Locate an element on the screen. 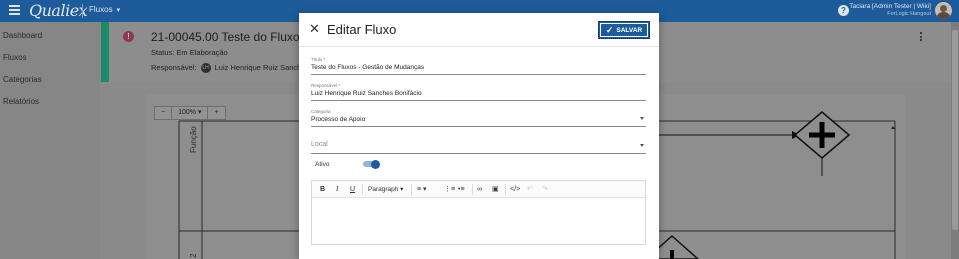 This screenshot has height=259, width=959. zoom-in-icon: + is located at coordinates (216, 113).